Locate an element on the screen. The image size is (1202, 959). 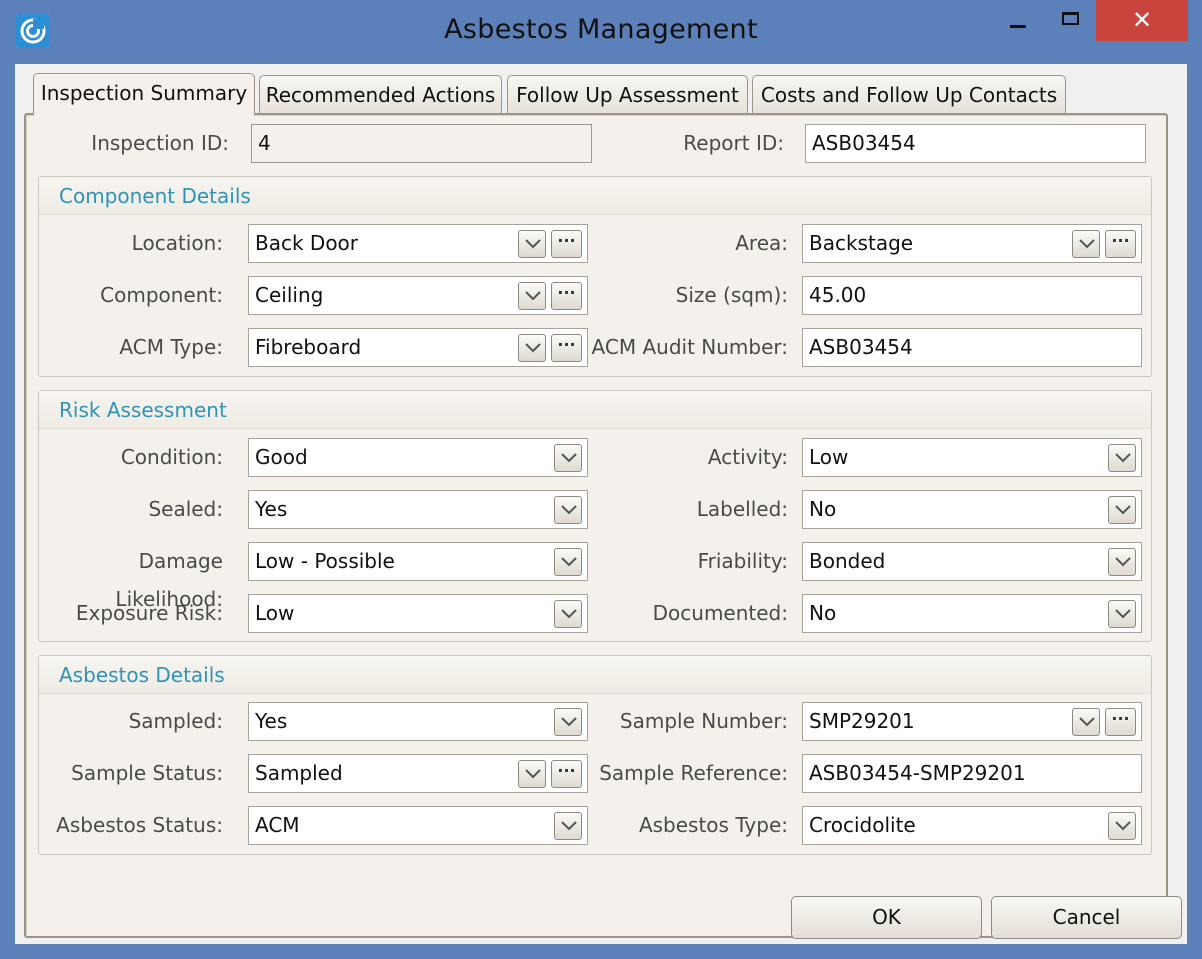
tab-follow-up-assessment: Follow Up Assessment is located at coordinates (627, 95).